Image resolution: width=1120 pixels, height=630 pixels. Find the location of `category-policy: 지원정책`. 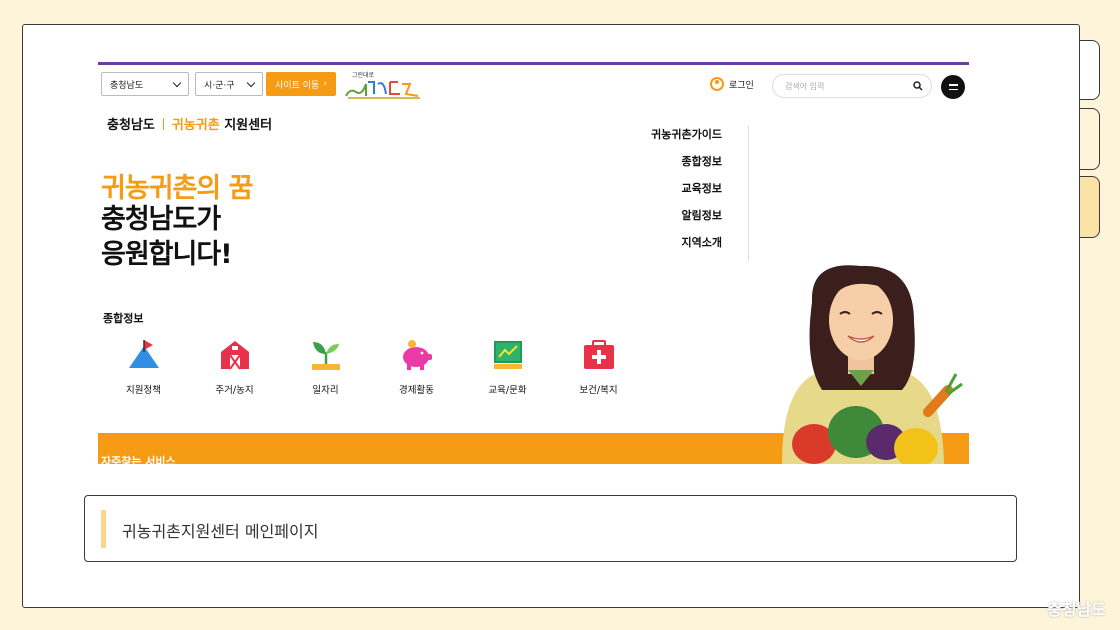

category-policy: 지원정책 is located at coordinates (143, 367).